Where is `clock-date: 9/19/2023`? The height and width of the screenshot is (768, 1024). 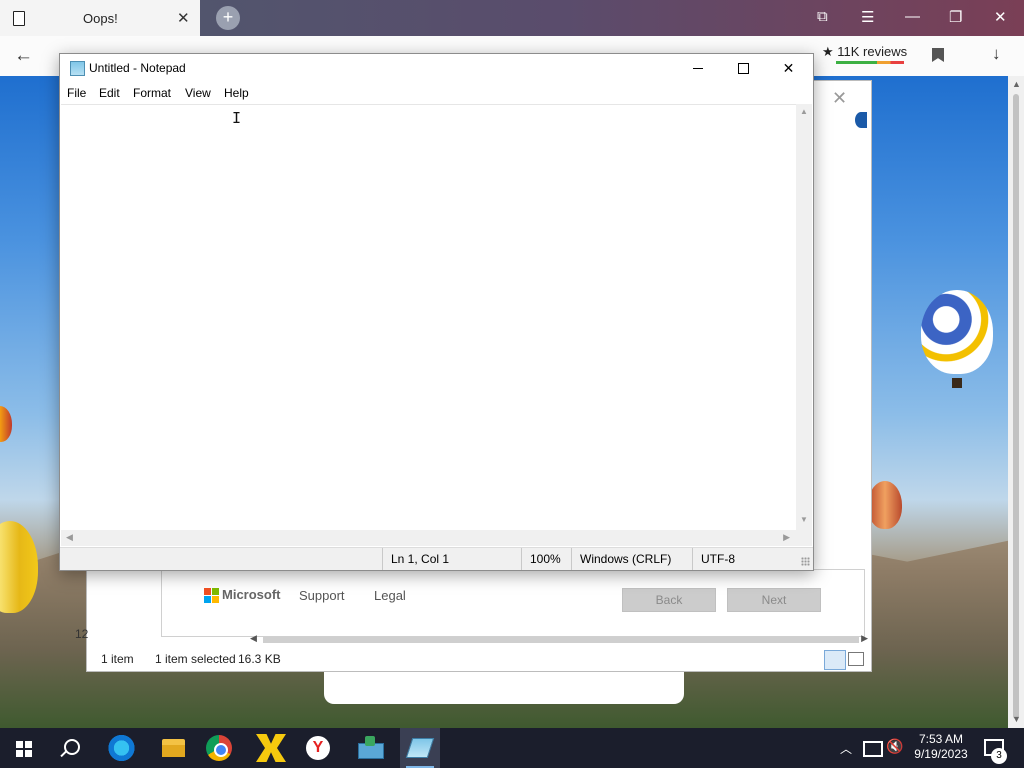
clock-date: 9/19/2023 is located at coordinates (941, 754).